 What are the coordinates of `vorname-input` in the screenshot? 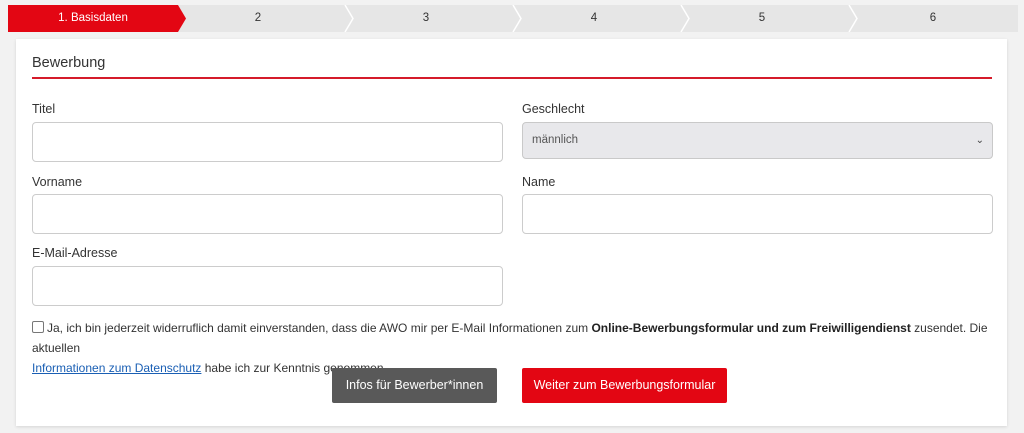 It's located at (267, 214).